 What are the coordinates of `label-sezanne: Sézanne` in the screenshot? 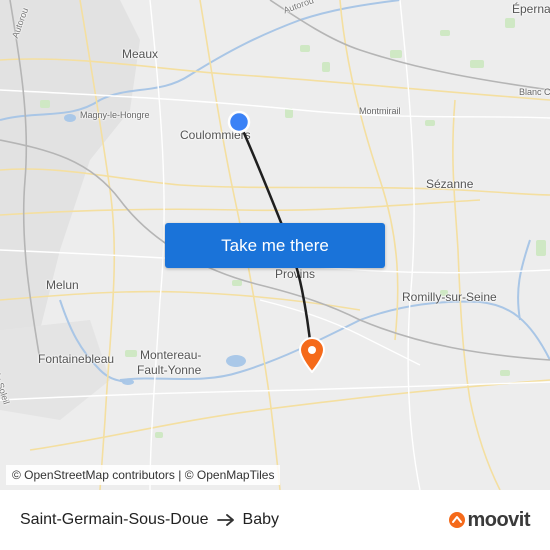 It's located at (450, 184).